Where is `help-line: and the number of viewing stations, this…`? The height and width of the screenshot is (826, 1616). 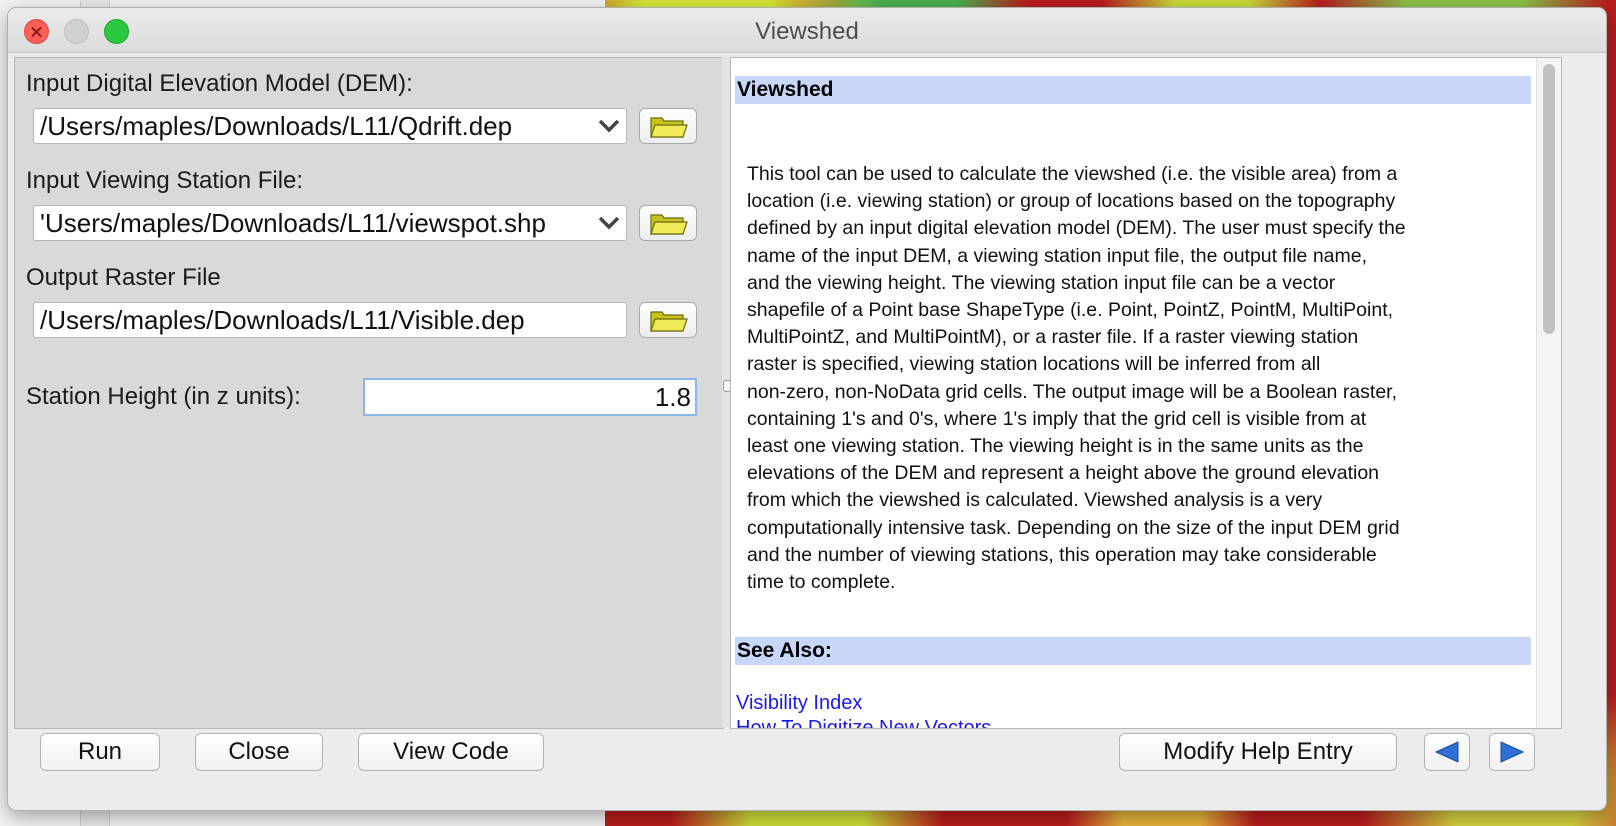
help-line: and the number of viewing stations, this… is located at coordinates (1062, 554).